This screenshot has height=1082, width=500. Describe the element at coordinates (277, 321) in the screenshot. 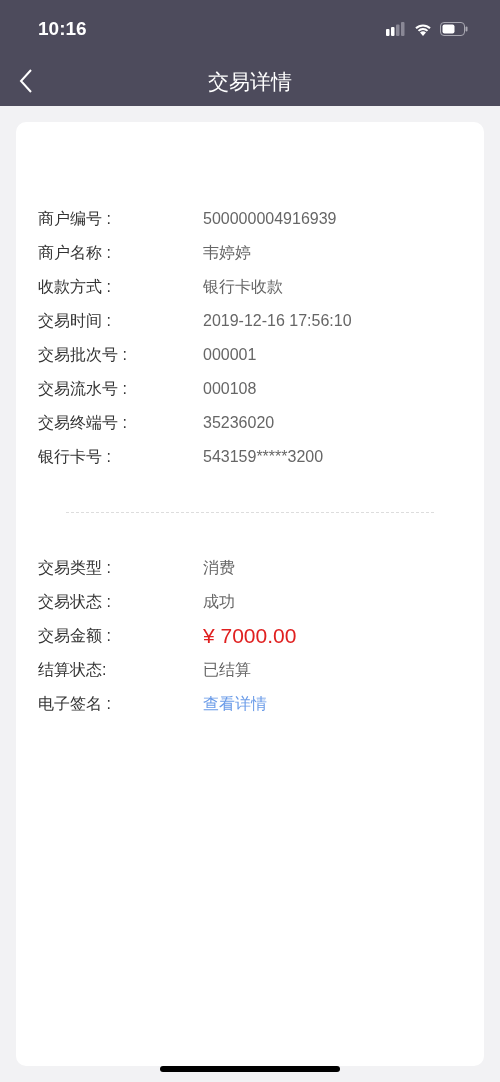

I see `field-value: 2019-12-16 17:56:10` at that location.